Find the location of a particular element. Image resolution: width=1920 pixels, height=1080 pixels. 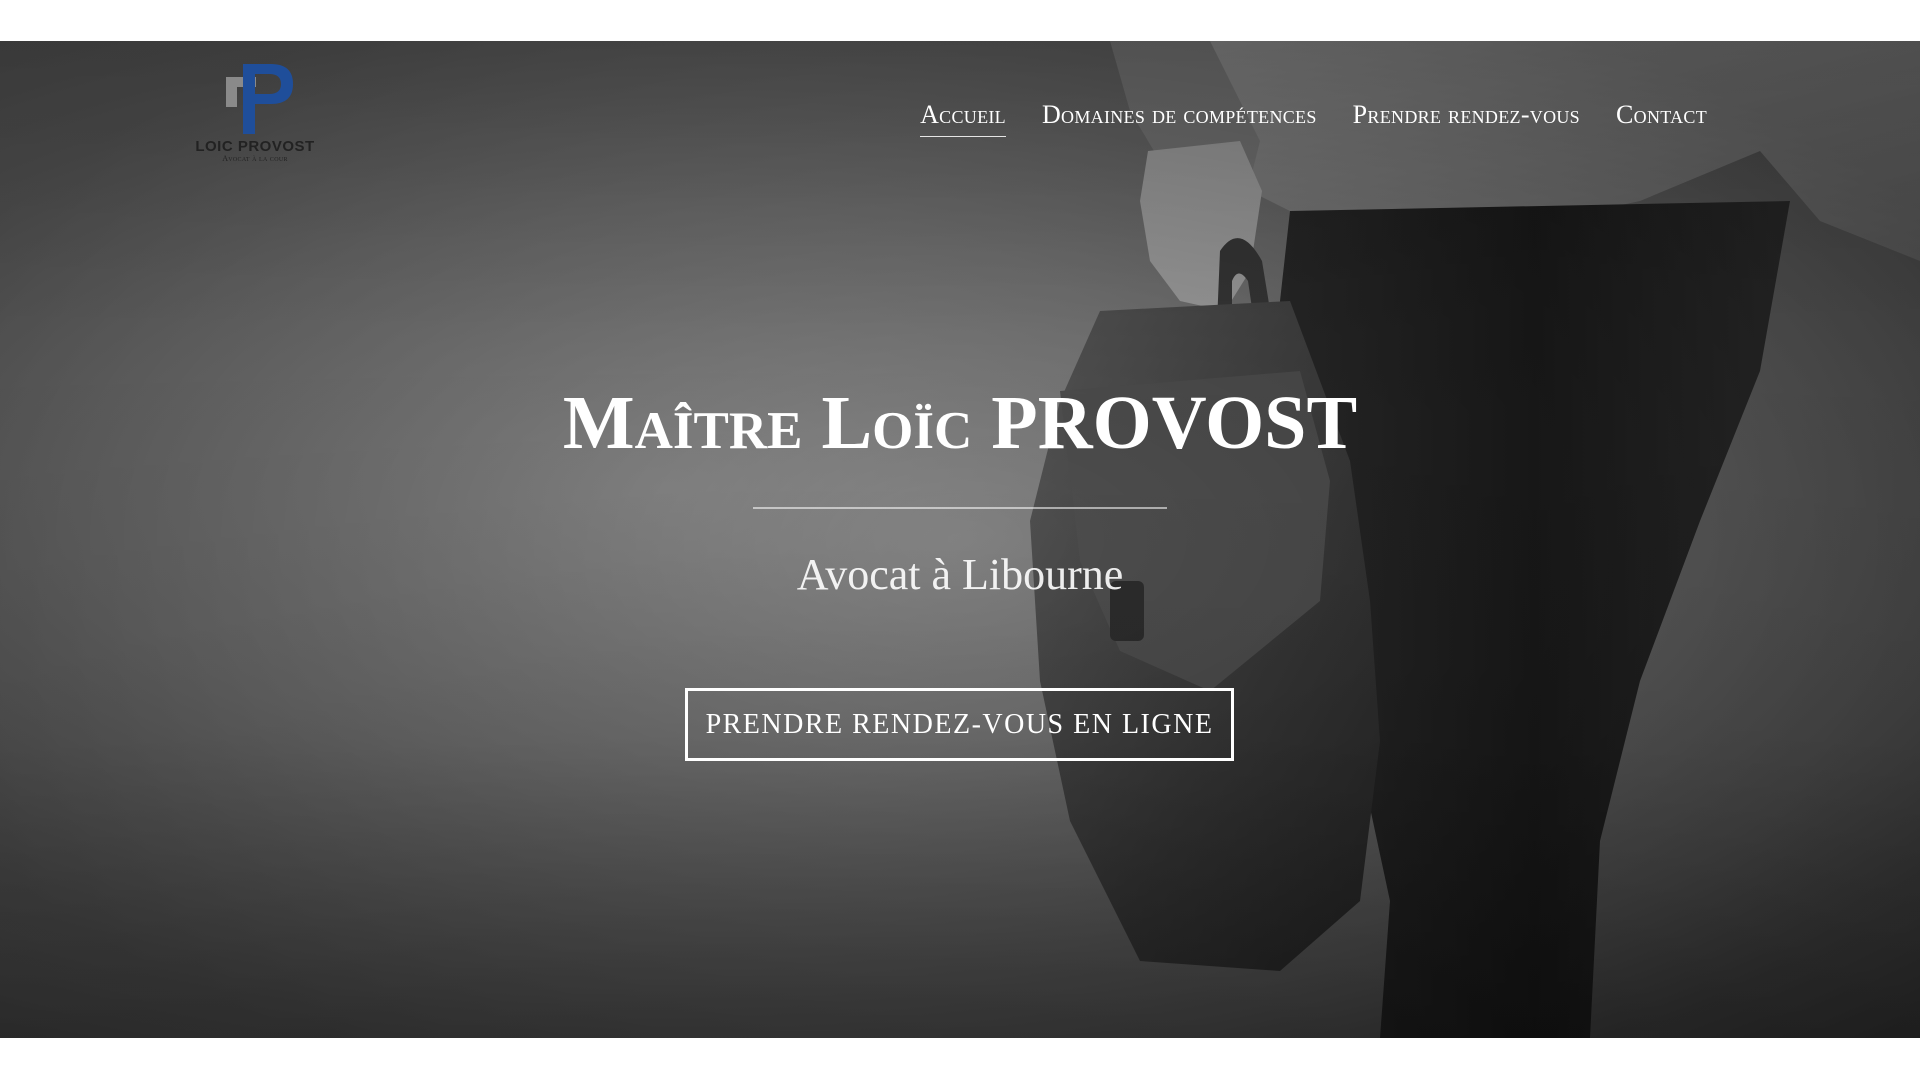

book-appointment-button: PRENDRE RENDEZ-VOUS EN LIGNE is located at coordinates (959, 724).